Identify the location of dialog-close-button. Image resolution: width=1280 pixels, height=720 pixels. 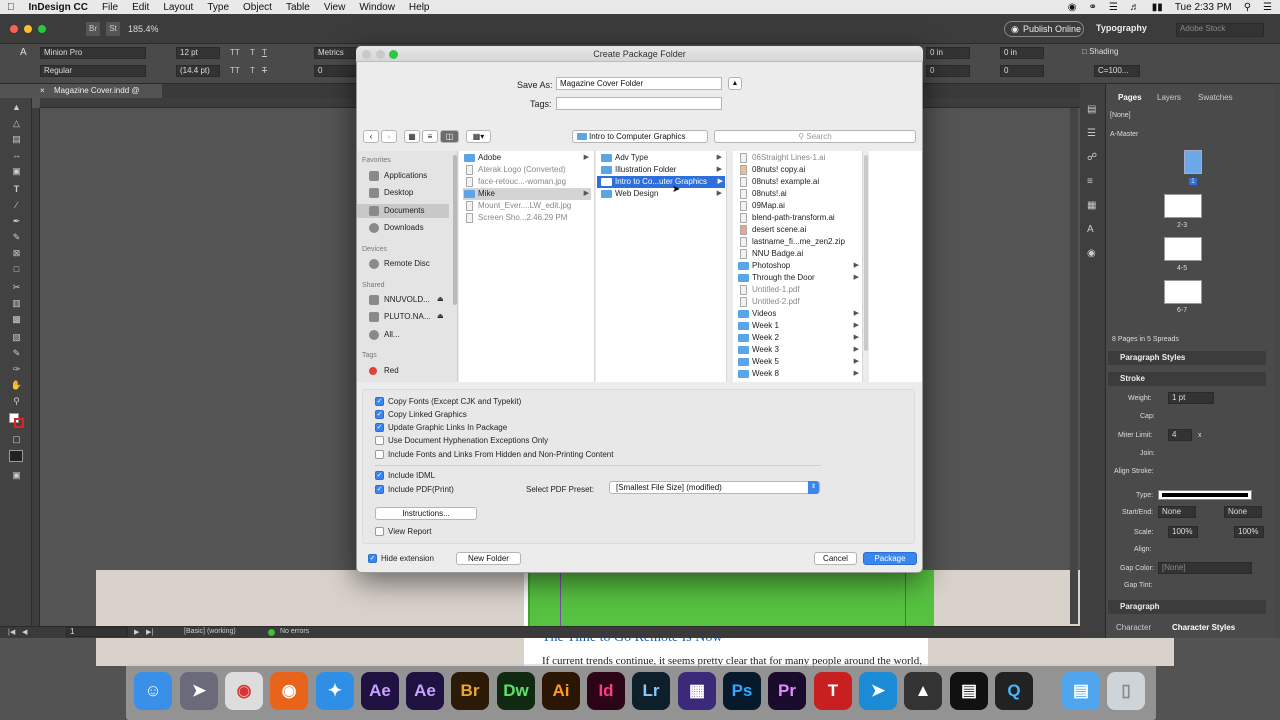
(366, 54).